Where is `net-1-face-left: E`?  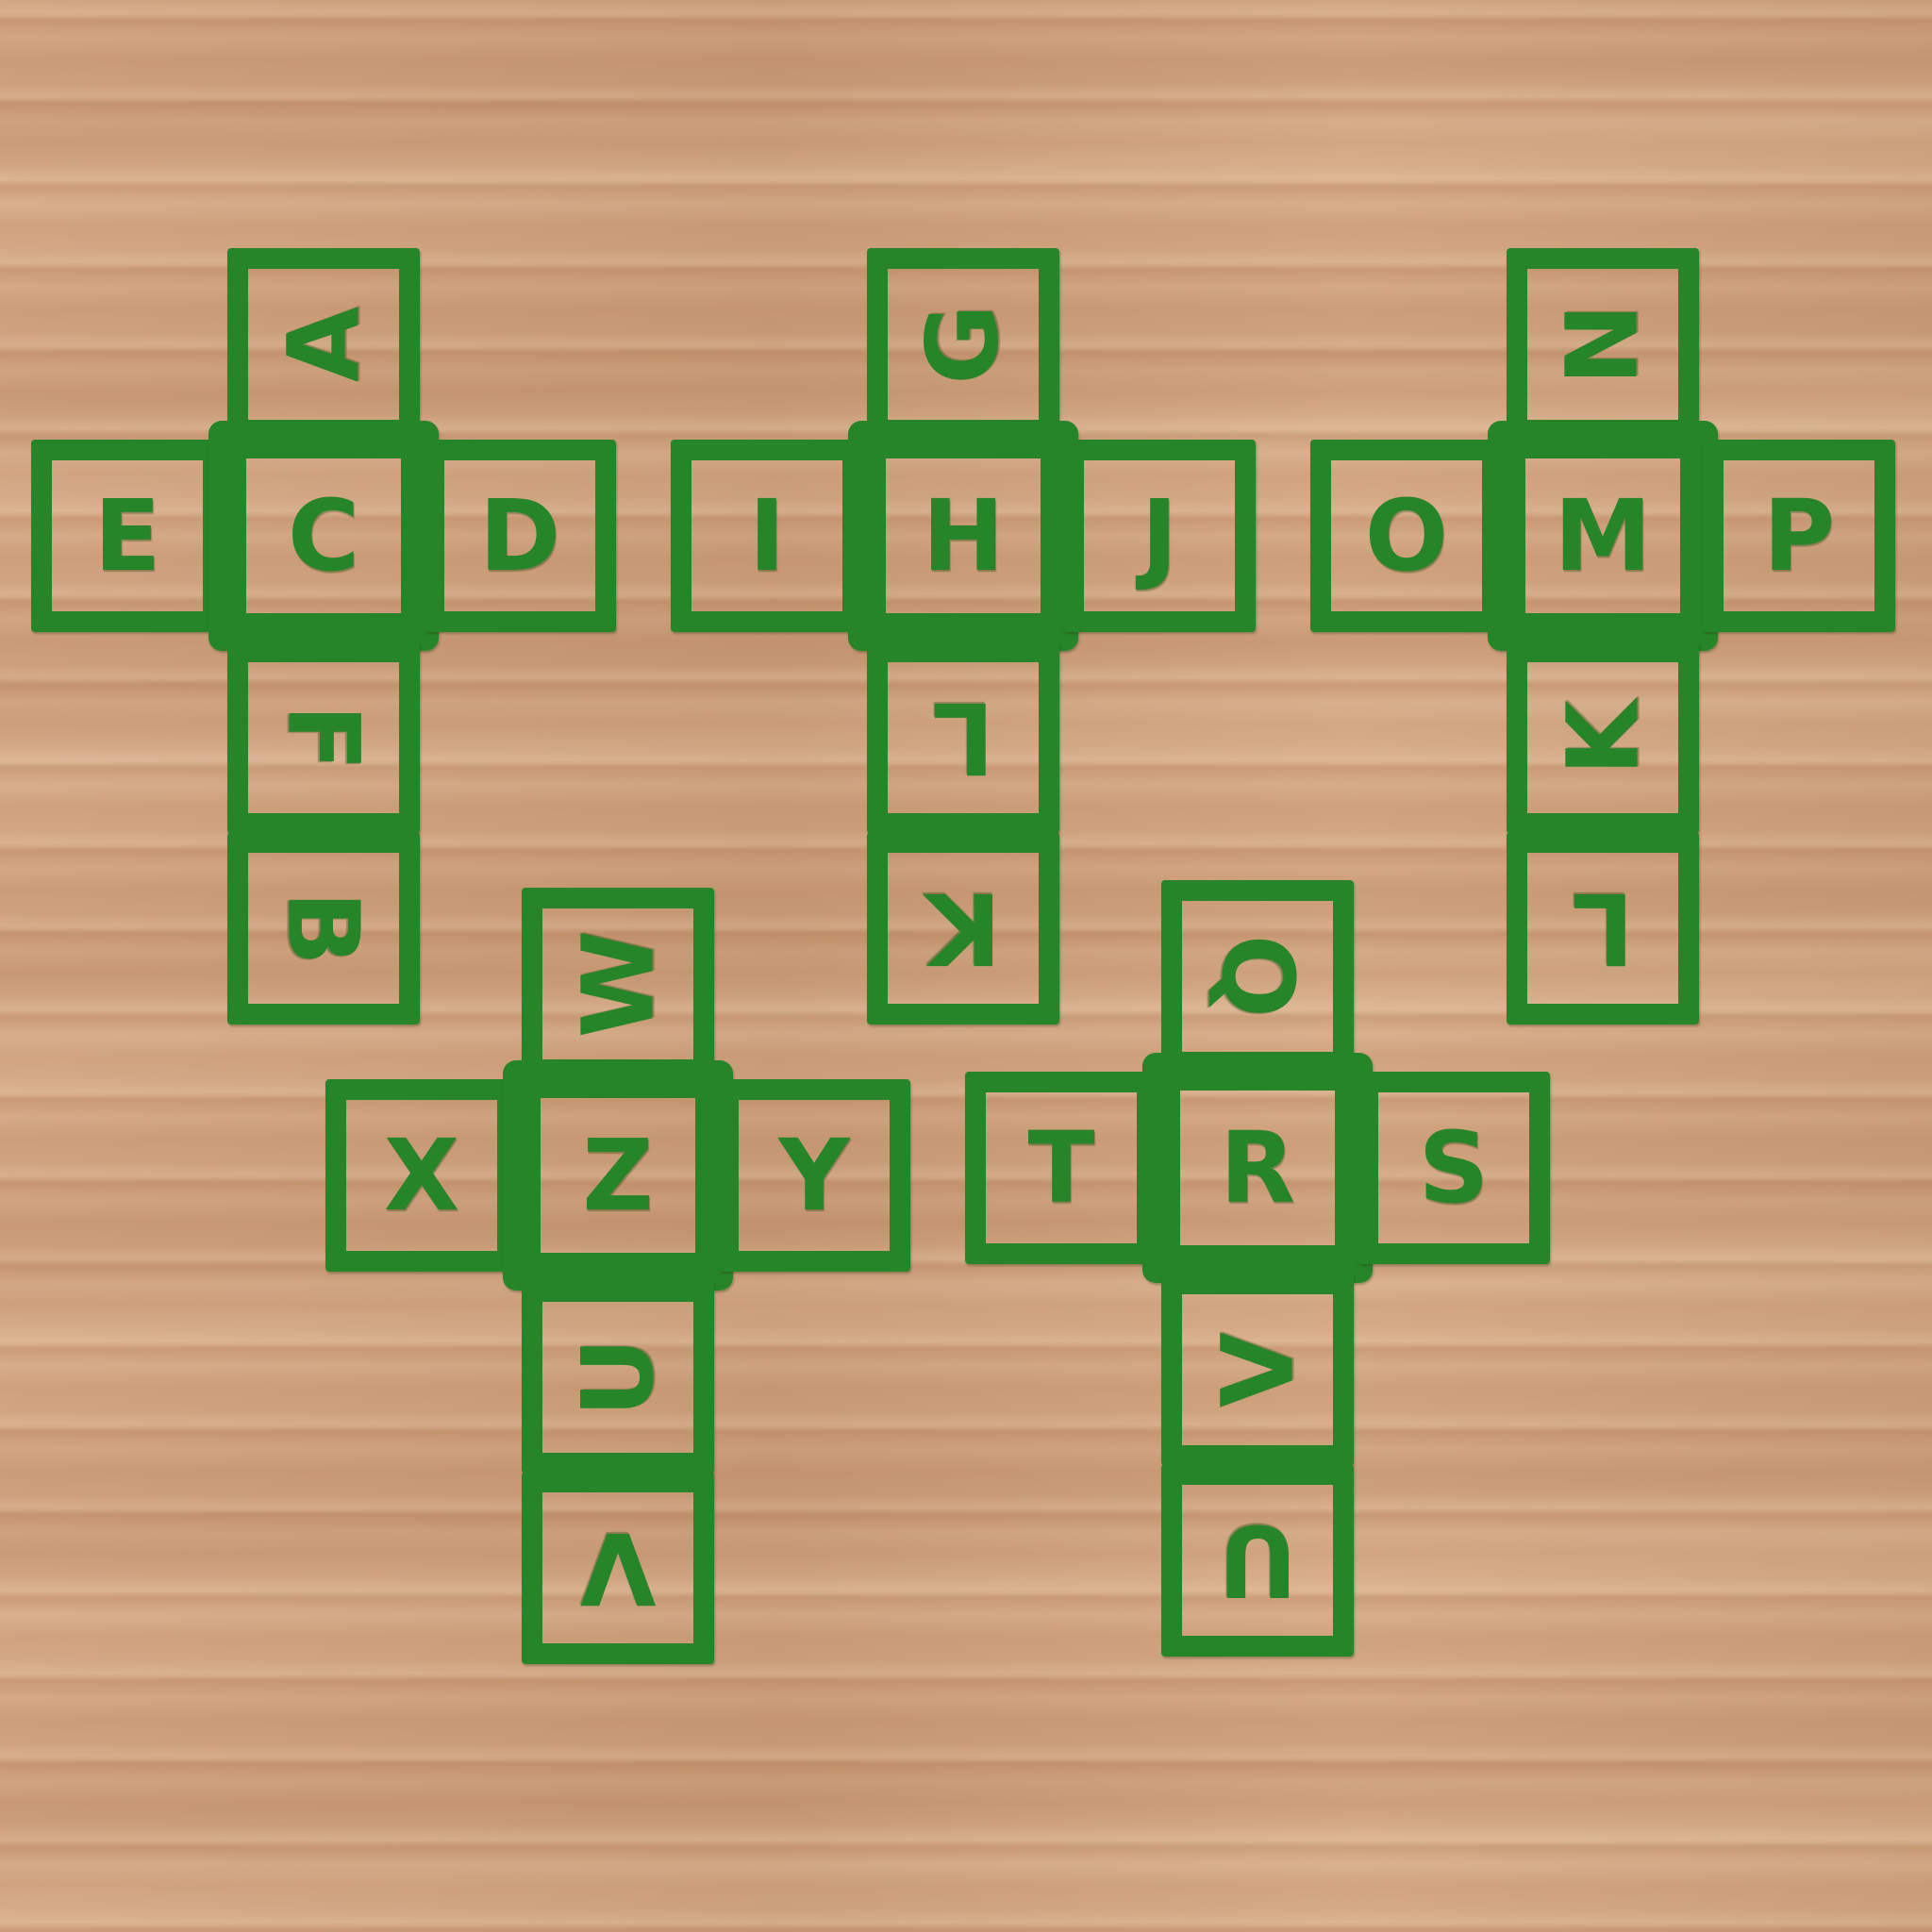
net-1-face-left: E is located at coordinates (127, 536).